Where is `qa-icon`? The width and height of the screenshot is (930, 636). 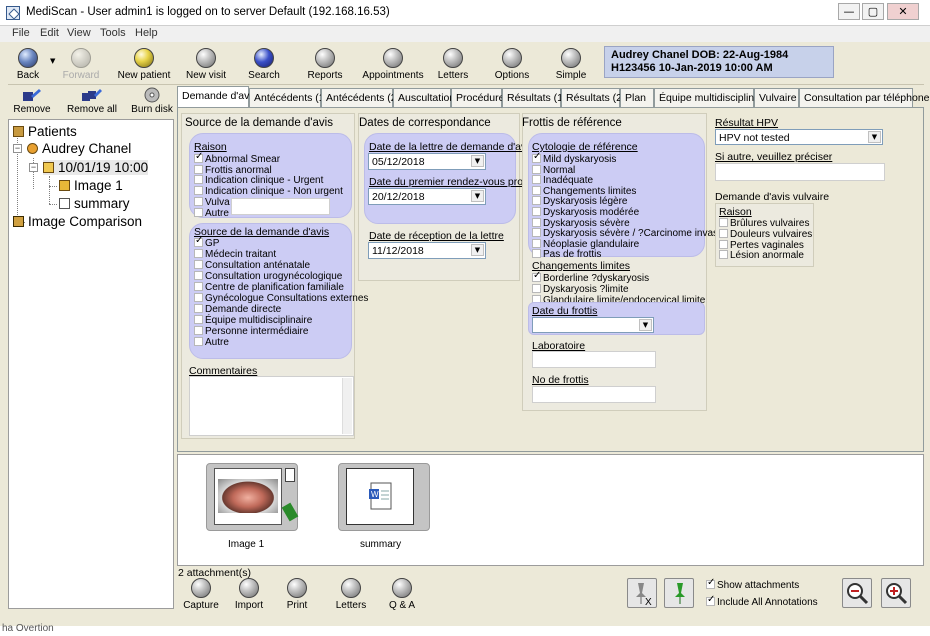
qa-icon is located at coordinates (402, 588).